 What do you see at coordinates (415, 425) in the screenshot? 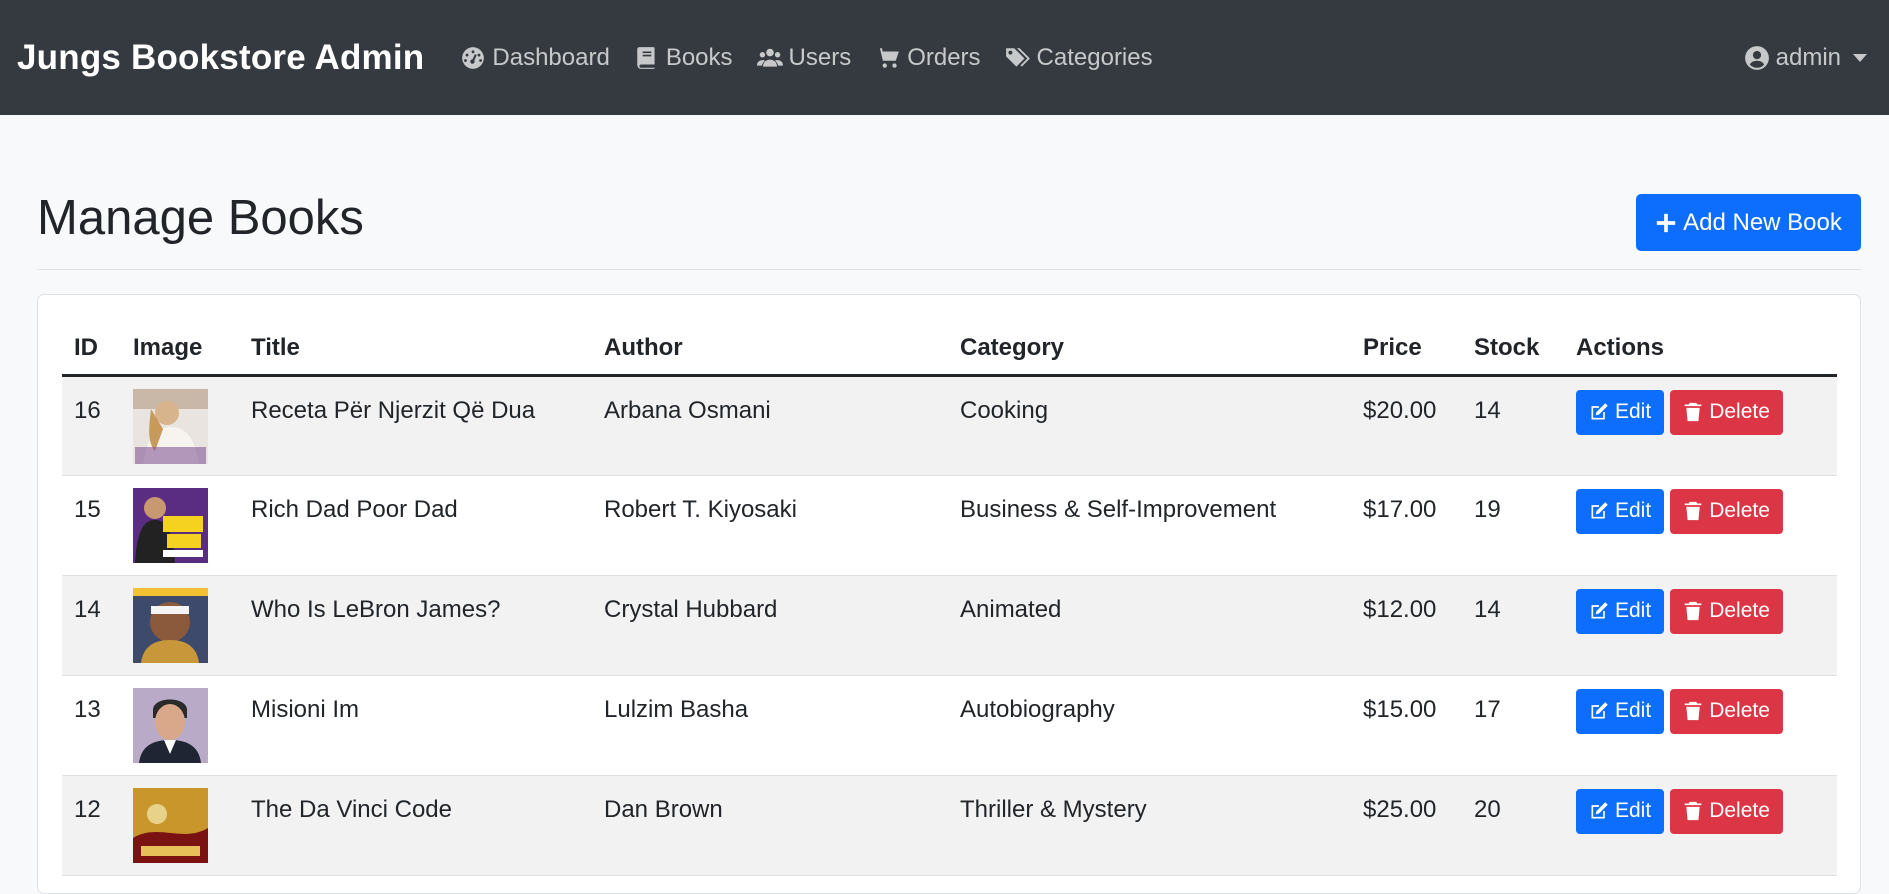
I see `cell-title: Receta Për Njerzit Që Dua` at bounding box center [415, 425].